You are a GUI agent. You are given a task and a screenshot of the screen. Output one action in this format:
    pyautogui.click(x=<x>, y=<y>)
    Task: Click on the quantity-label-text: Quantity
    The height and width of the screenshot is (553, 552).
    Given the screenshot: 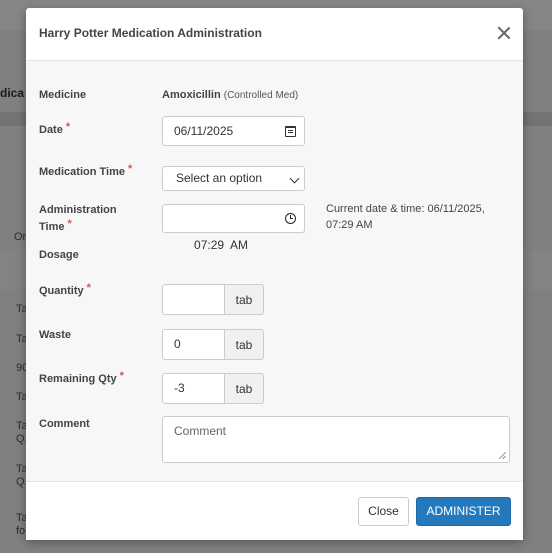 What is the action you would take?
    pyautogui.click(x=61, y=291)
    